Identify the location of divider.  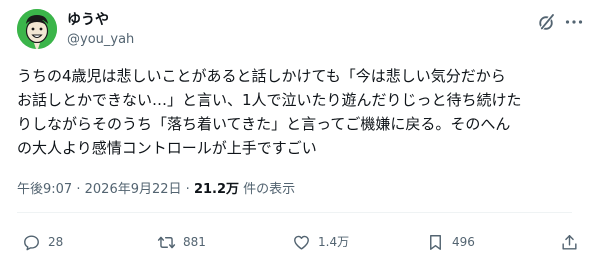
(294, 212).